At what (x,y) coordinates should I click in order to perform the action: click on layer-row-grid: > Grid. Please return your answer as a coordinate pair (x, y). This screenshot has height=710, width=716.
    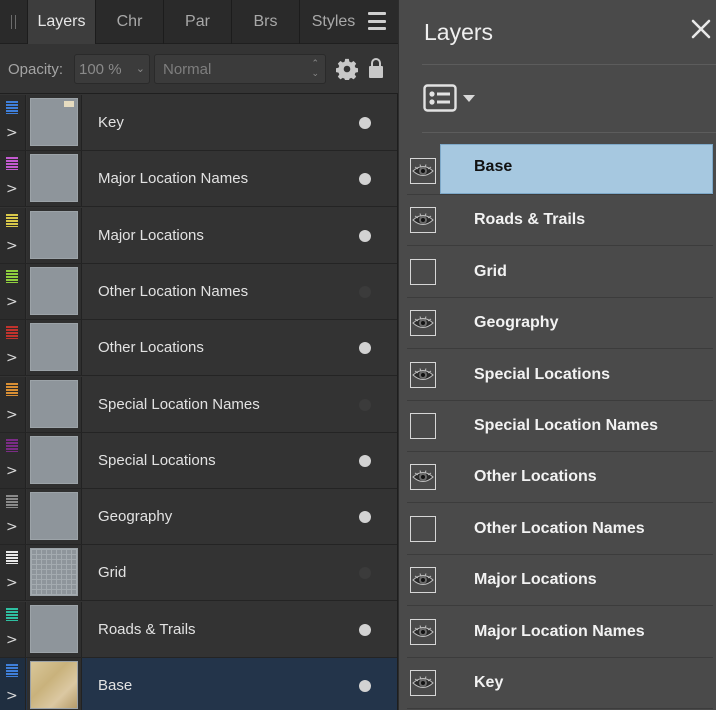
    Looking at the image, I should click on (198, 573).